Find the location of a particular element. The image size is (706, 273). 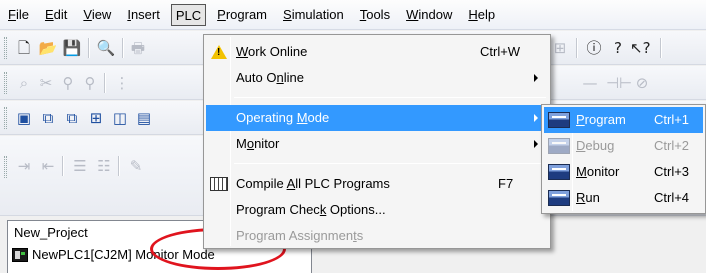

menu-plc: PLC is located at coordinates (188, 14).